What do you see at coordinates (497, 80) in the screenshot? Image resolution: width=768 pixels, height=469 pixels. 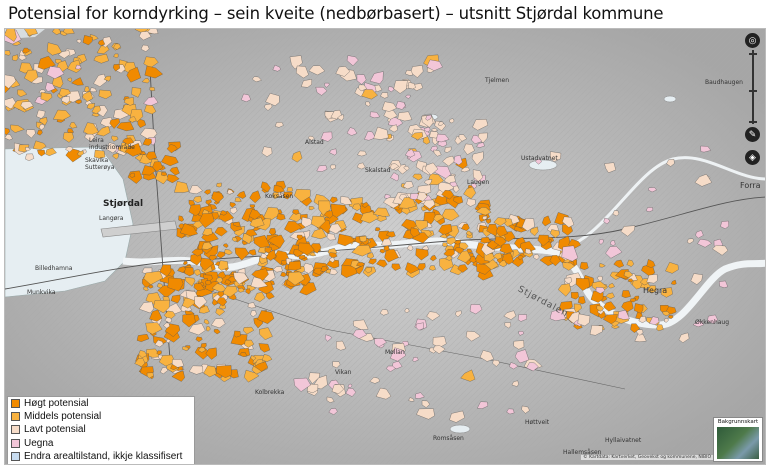 I see `place-tjelmen: Tjelmen` at bounding box center [497, 80].